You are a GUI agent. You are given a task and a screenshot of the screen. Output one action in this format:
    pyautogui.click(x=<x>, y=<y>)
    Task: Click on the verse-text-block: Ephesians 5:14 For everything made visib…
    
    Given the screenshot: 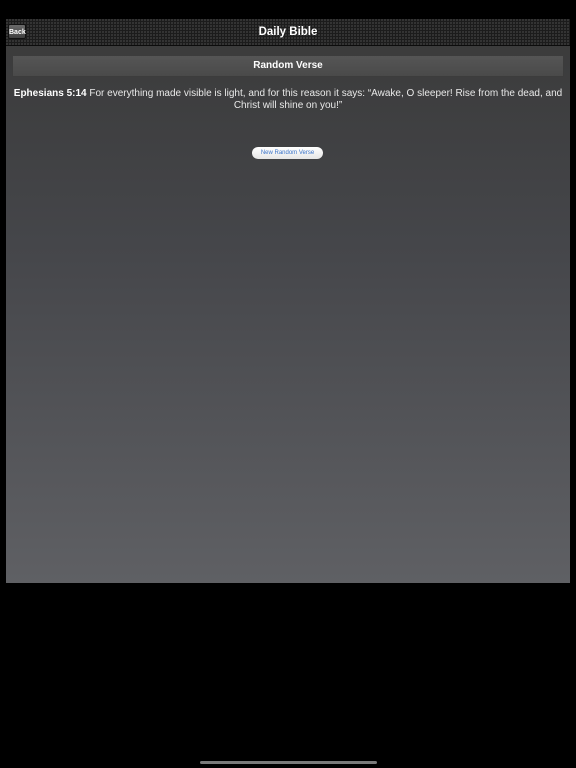 What is the action you would take?
    pyautogui.click(x=288, y=100)
    